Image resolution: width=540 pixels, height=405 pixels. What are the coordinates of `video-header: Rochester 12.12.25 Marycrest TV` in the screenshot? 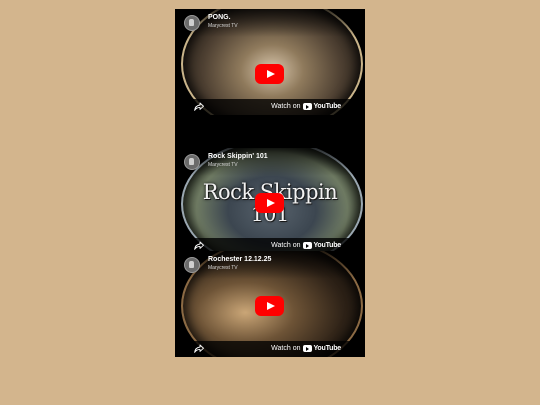 It's located at (270, 265).